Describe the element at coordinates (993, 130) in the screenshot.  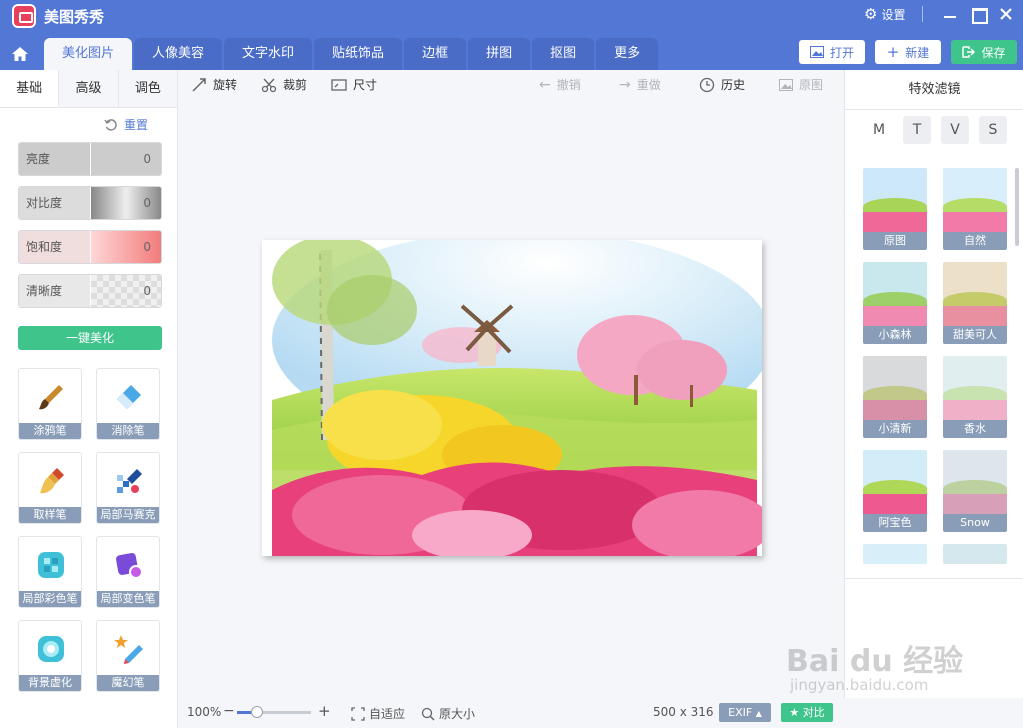
I see `filter-tab-s: S` at that location.